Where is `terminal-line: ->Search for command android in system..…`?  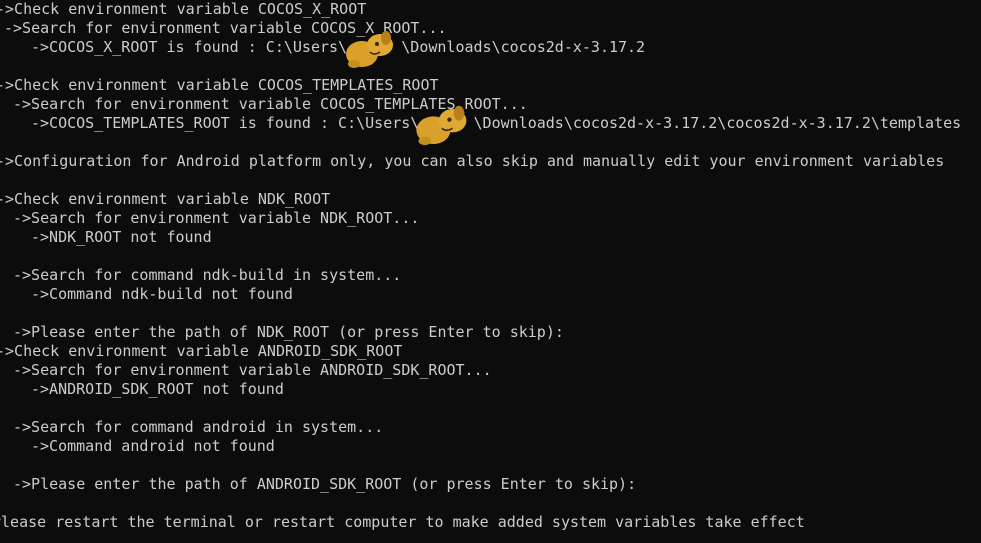
terminal-line: ->Search for command android in system..… is located at coordinates (198, 427).